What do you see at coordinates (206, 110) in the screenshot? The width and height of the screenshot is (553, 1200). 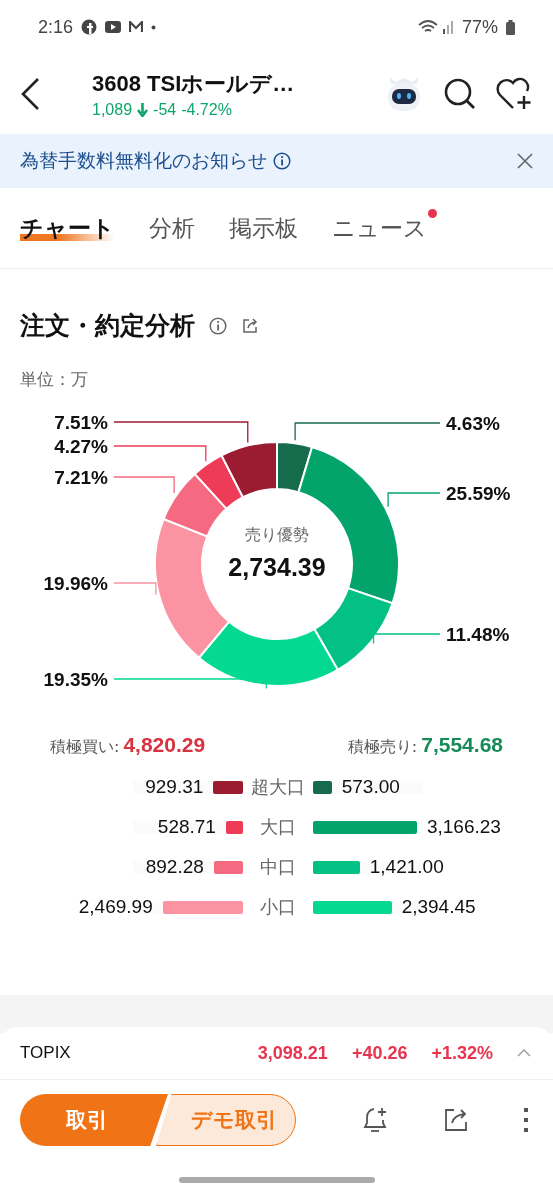 I see `price-change-percent: -4.72%` at bounding box center [206, 110].